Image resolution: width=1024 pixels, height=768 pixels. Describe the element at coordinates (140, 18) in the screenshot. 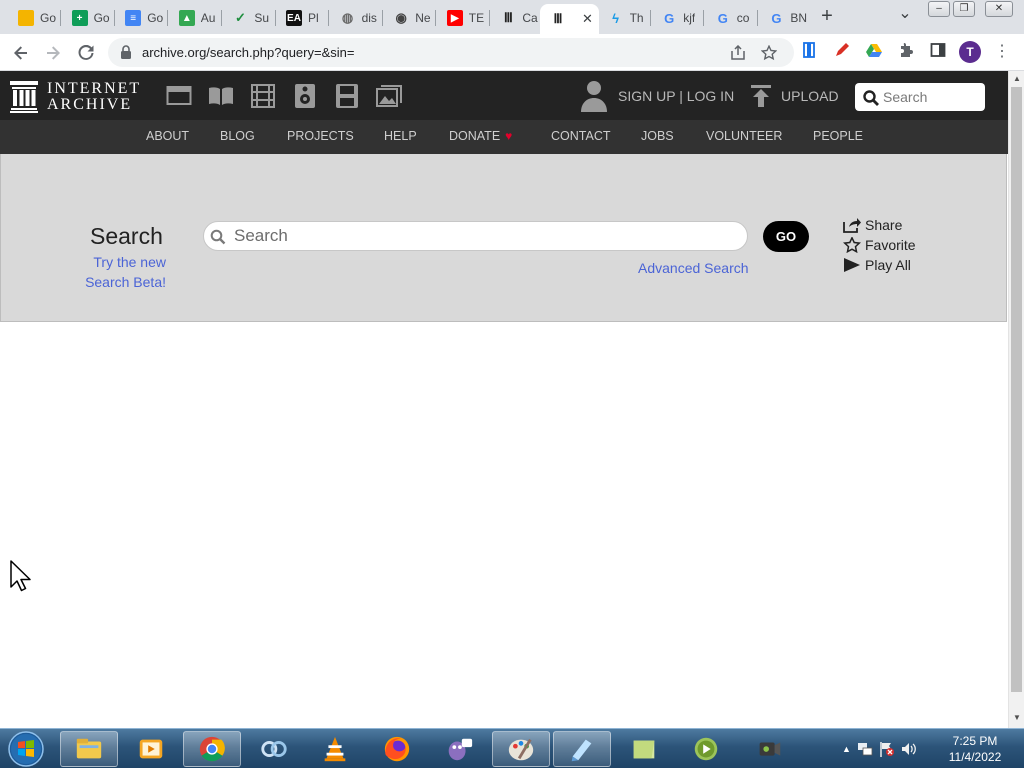

I see `browser-tab: ≡ Go` at that location.